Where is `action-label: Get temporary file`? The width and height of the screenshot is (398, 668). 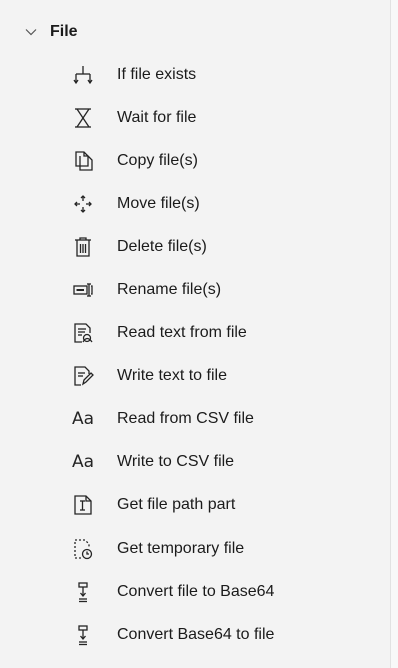 action-label: Get temporary file is located at coordinates (181, 548).